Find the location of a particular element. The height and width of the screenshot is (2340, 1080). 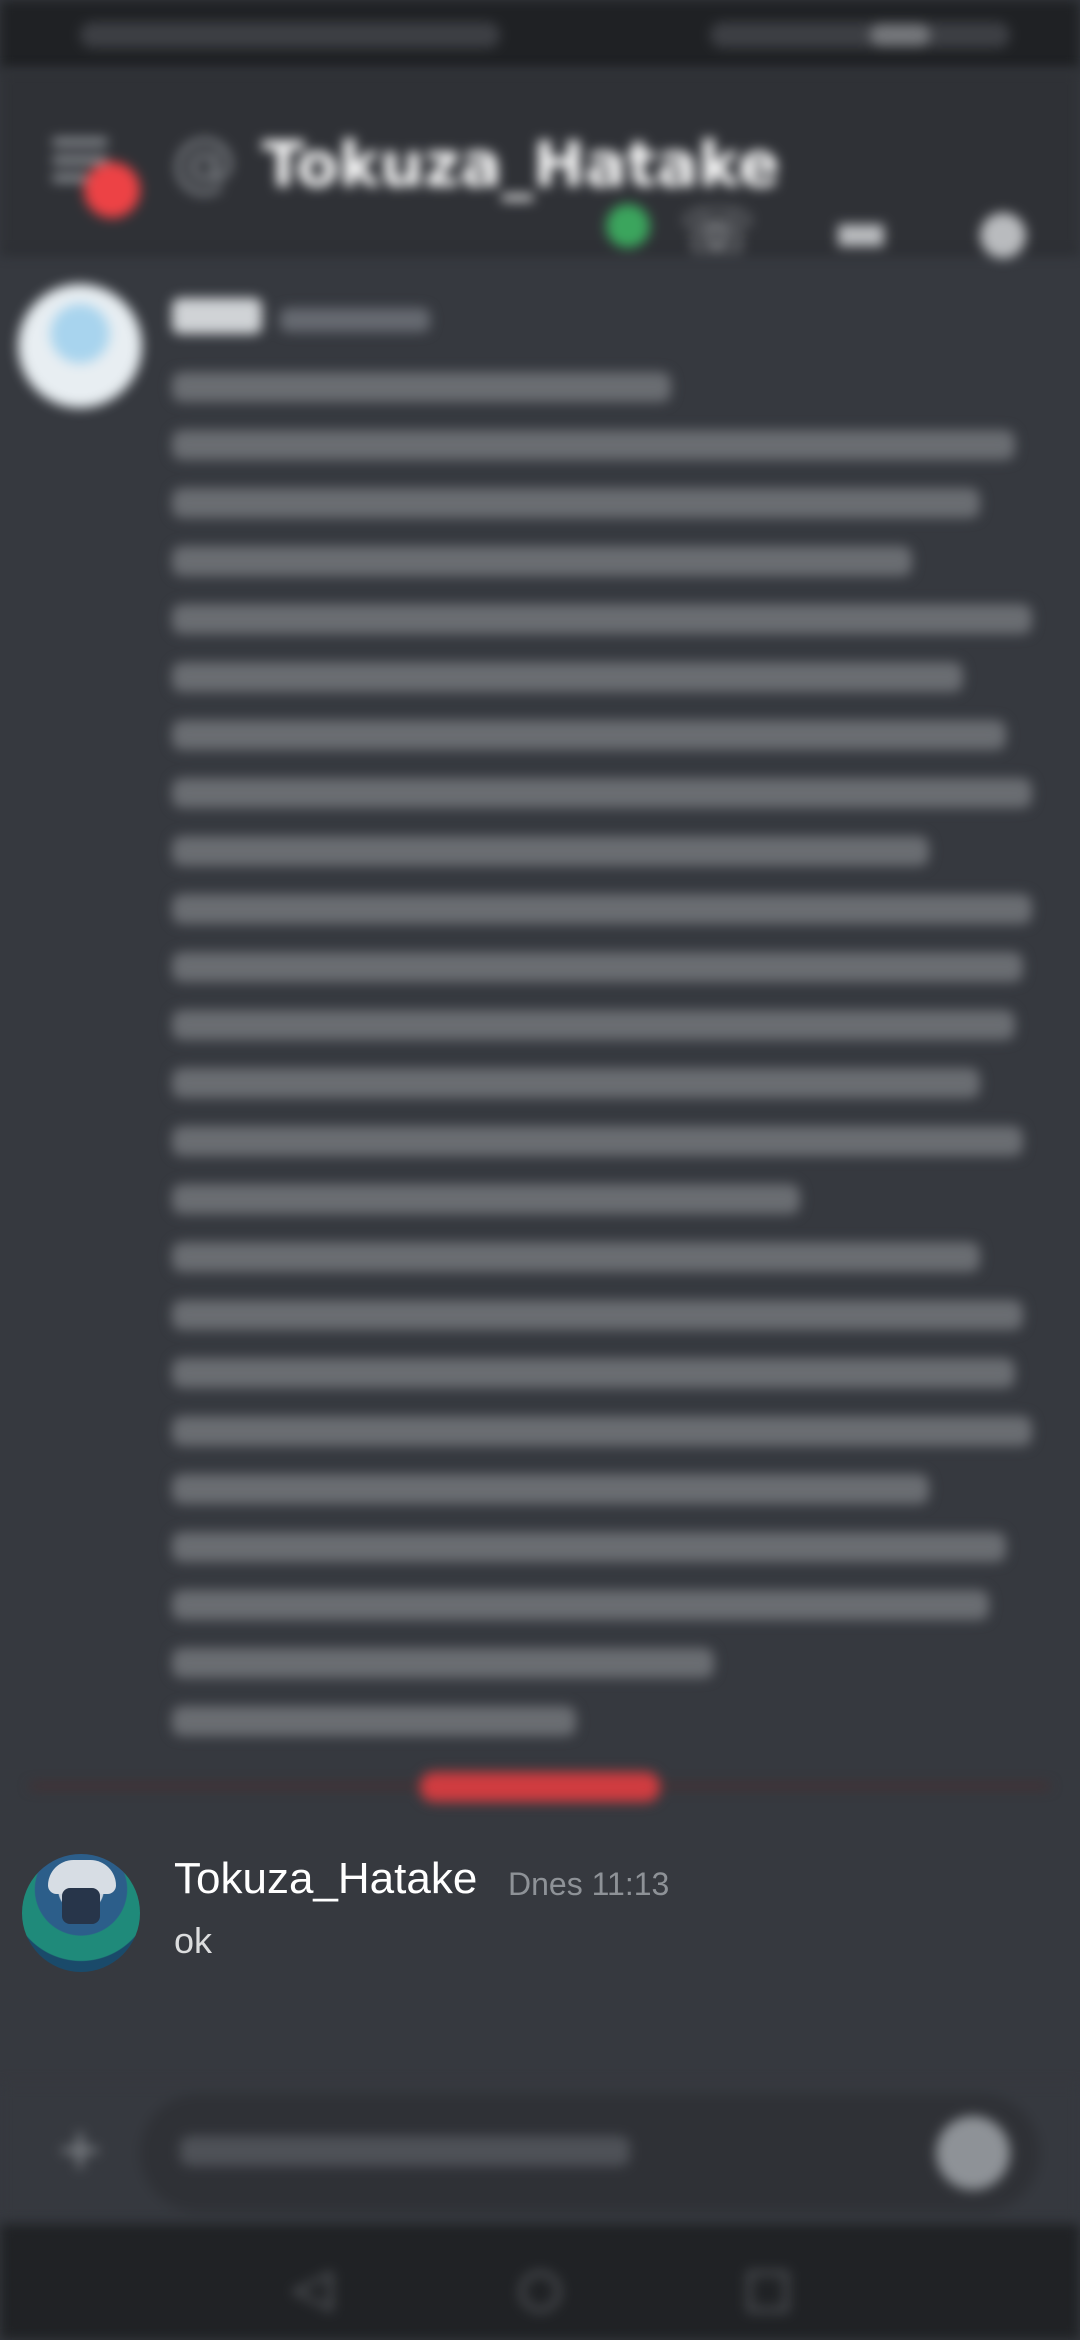

emoji-icon is located at coordinates (973, 2153).